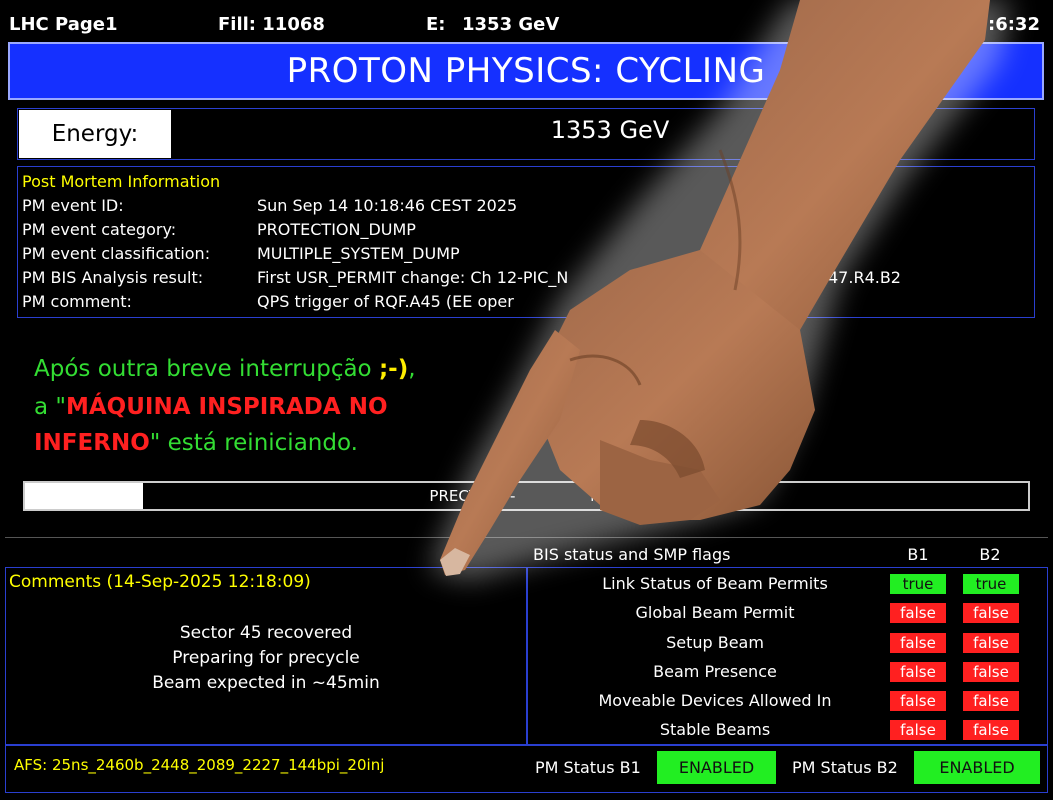 This screenshot has height=800, width=1053. I want to click on flag-b2: true, so click(991, 584).